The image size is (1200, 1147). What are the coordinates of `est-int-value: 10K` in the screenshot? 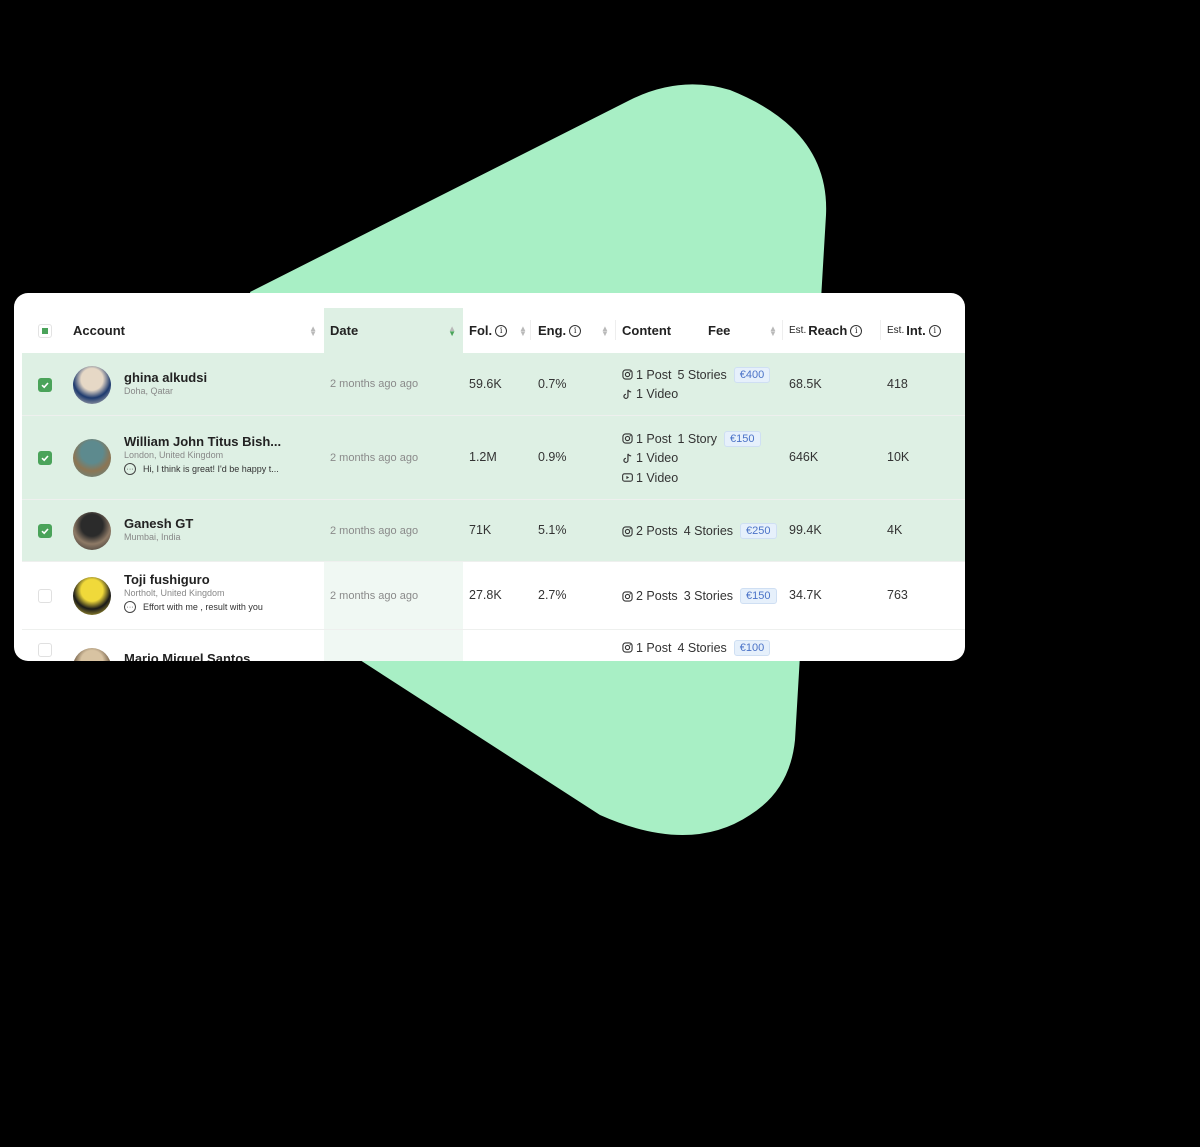 It's located at (898, 457).